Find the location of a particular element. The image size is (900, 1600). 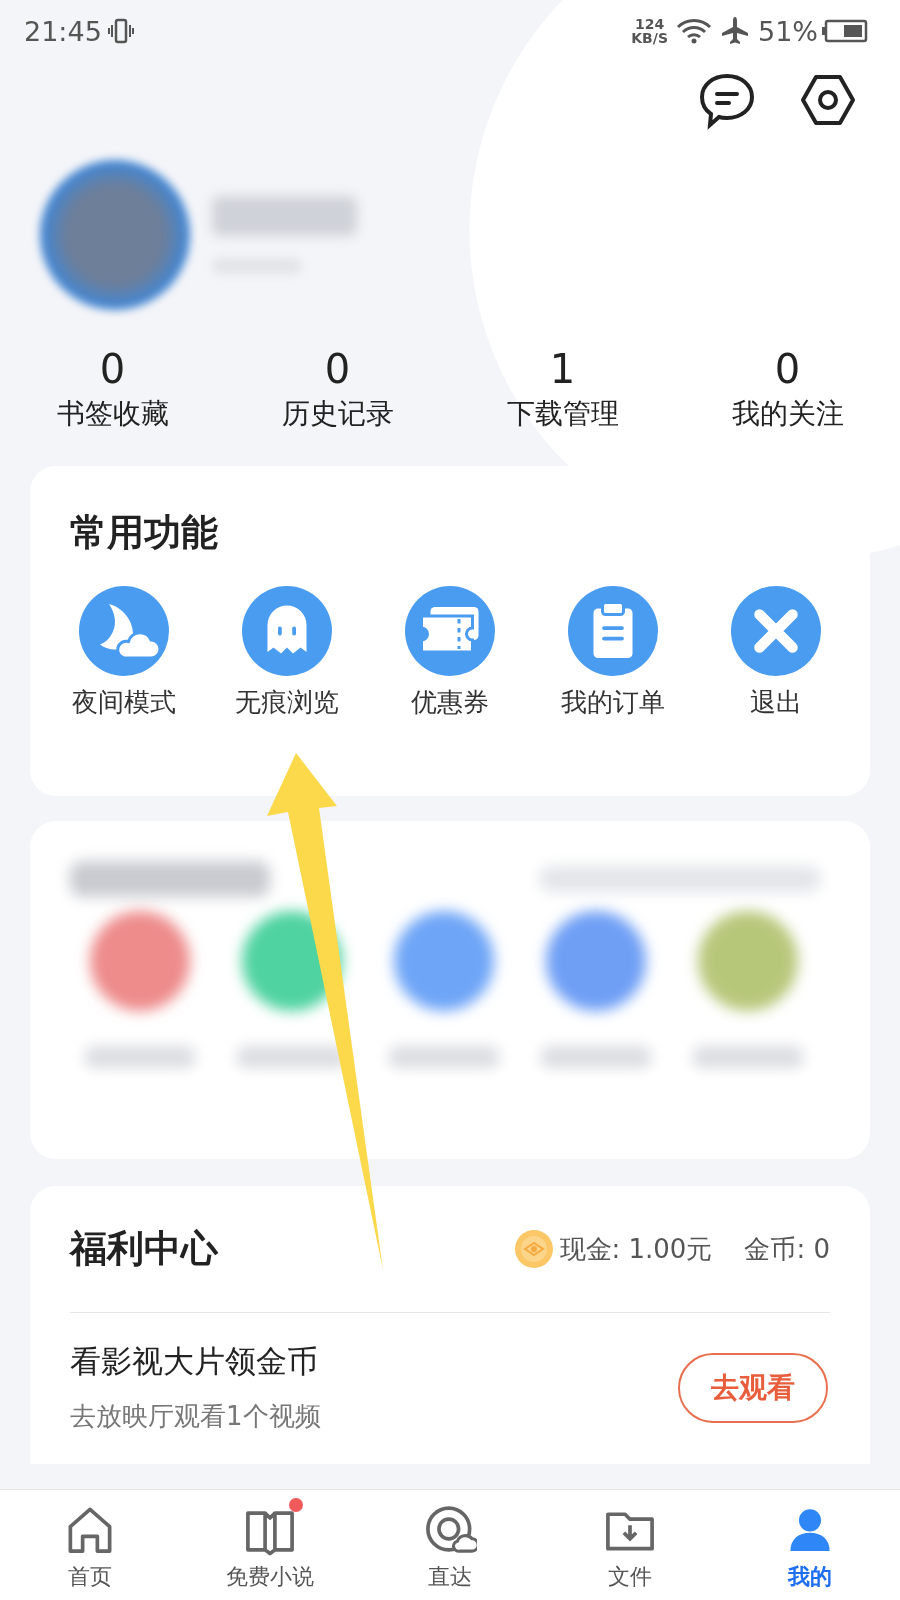

ghost-icon is located at coordinates (287, 631).